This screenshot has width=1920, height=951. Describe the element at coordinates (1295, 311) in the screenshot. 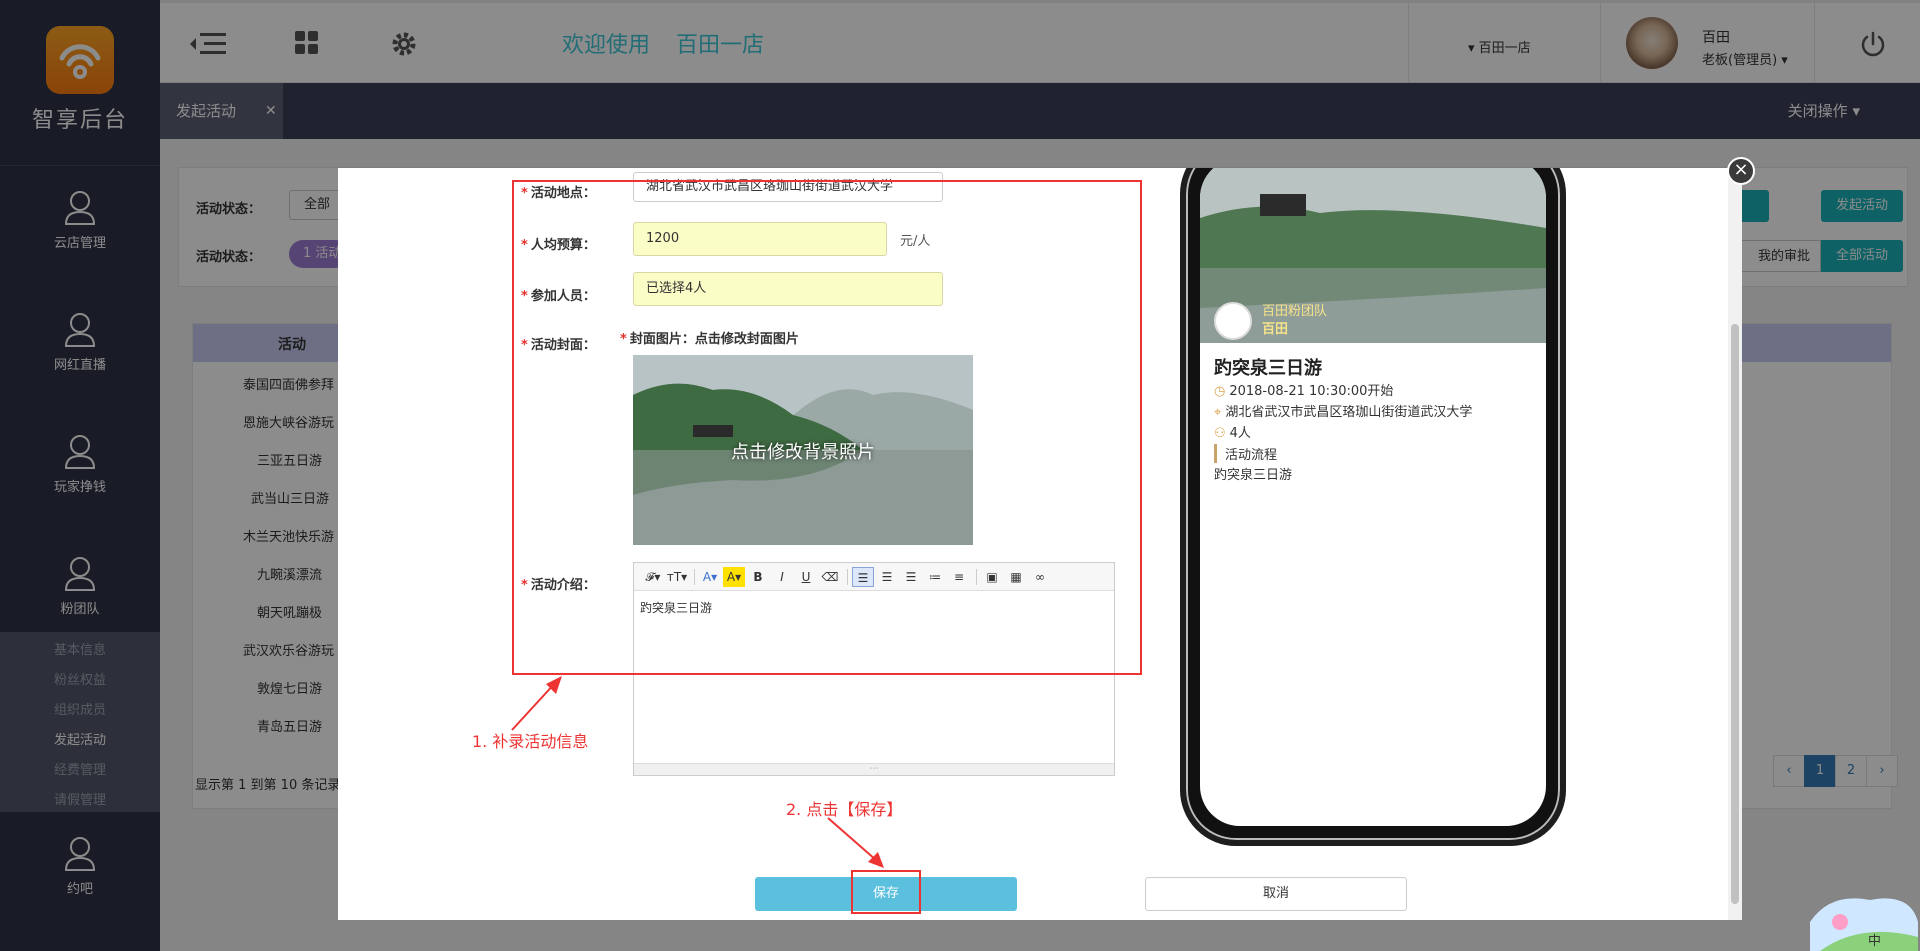

I see `team-name: 百田粉团队` at that location.